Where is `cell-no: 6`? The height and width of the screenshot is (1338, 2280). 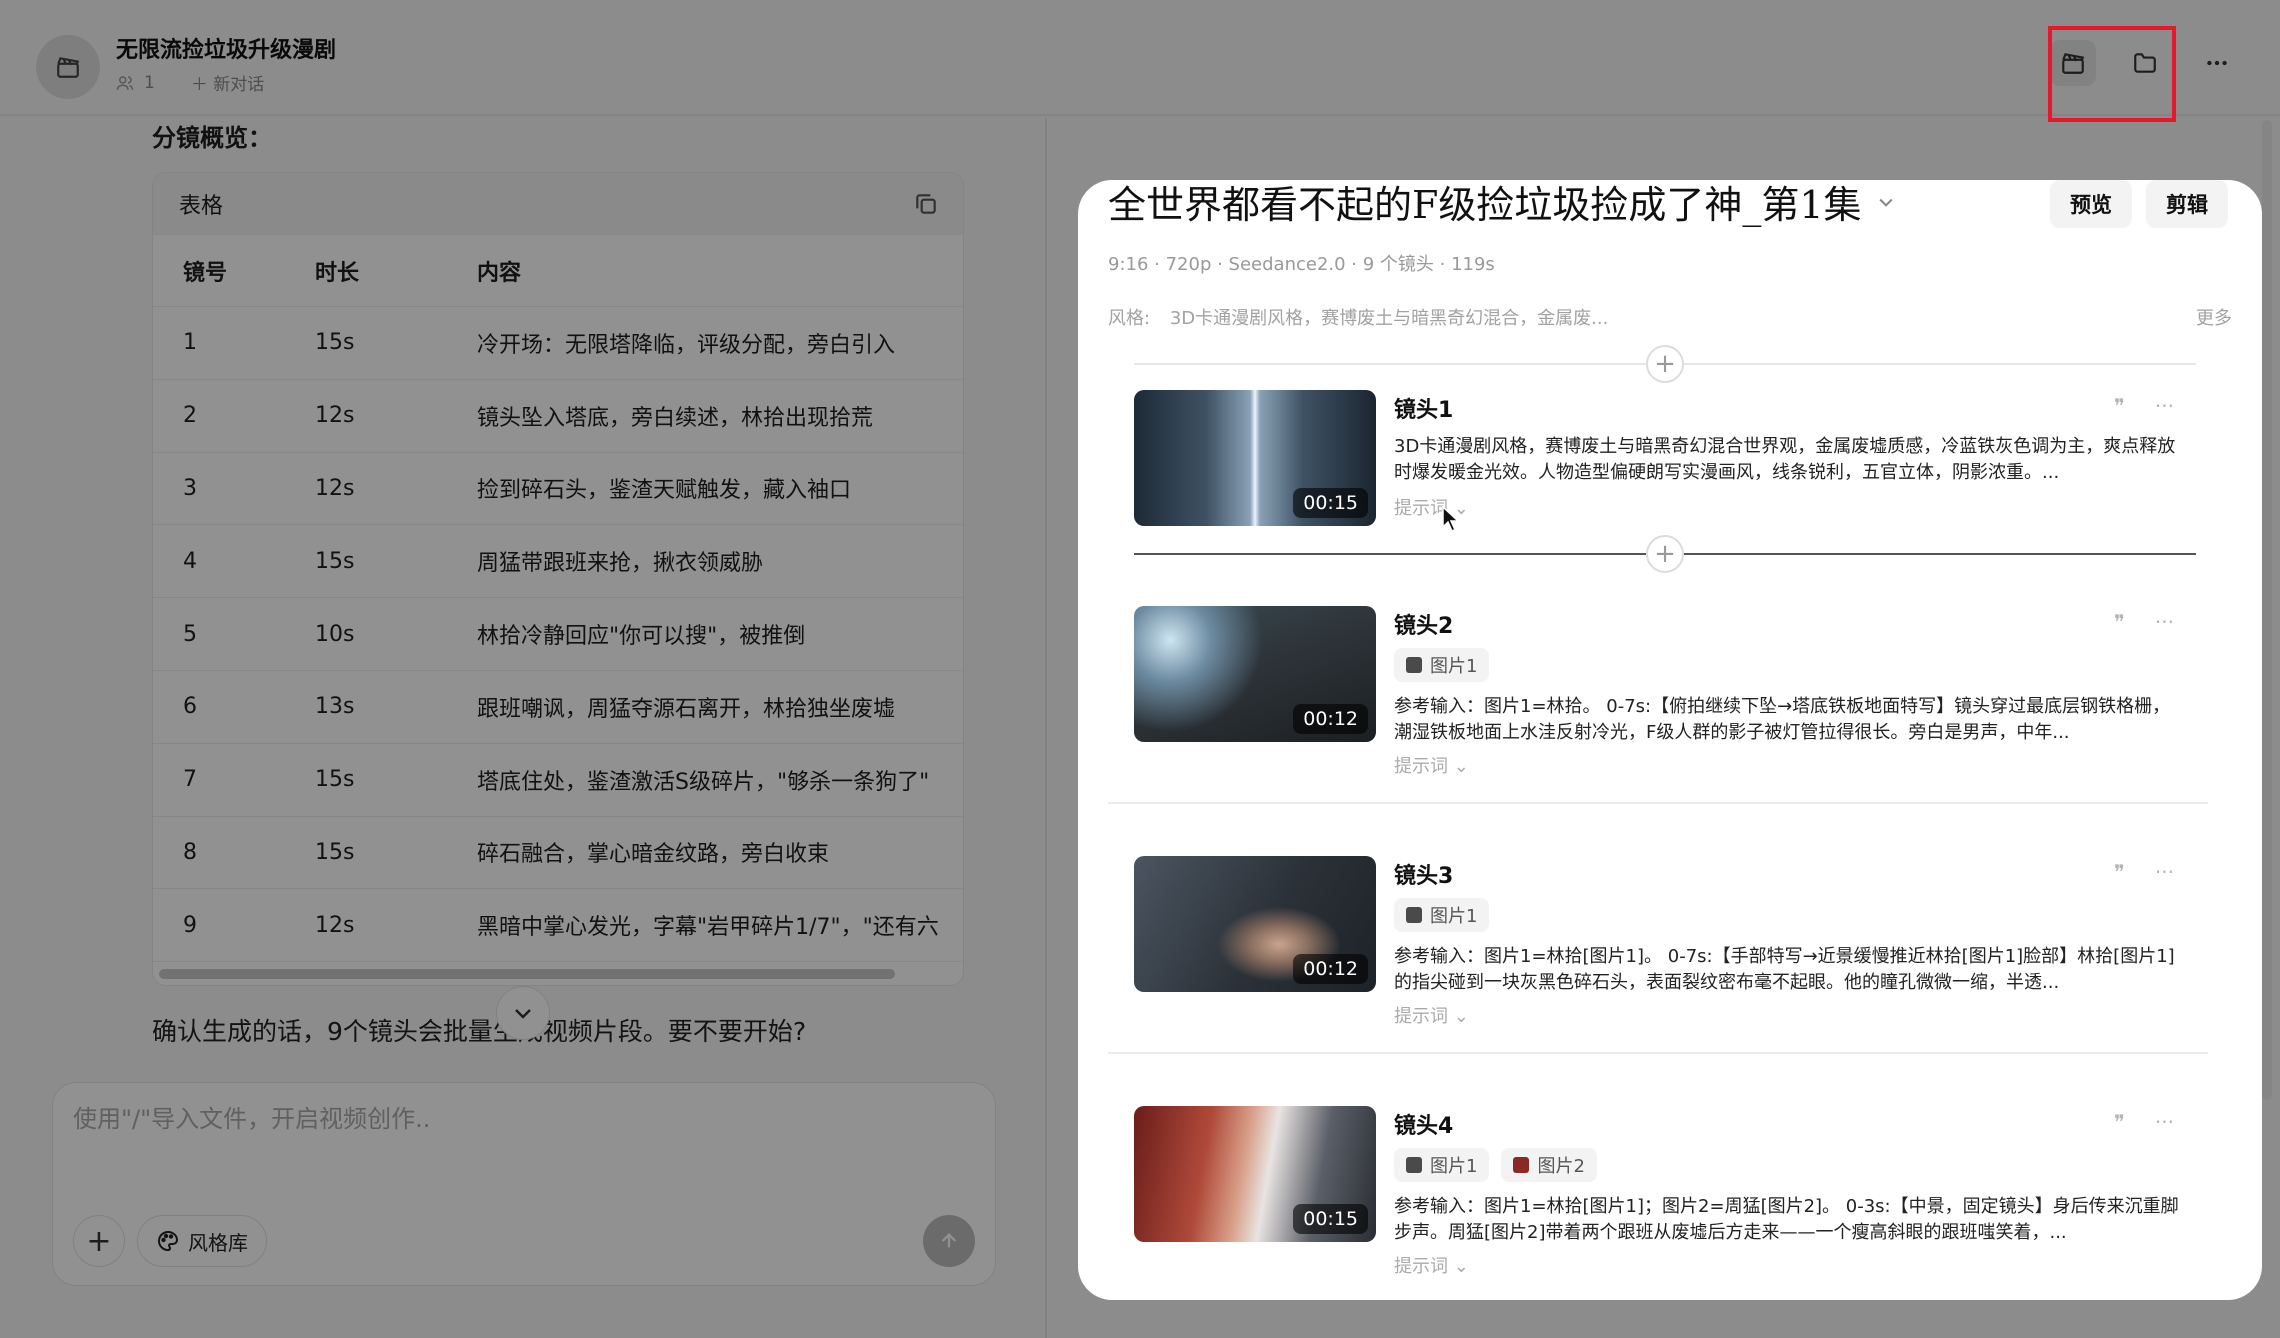 cell-no: 6 is located at coordinates (190, 707).